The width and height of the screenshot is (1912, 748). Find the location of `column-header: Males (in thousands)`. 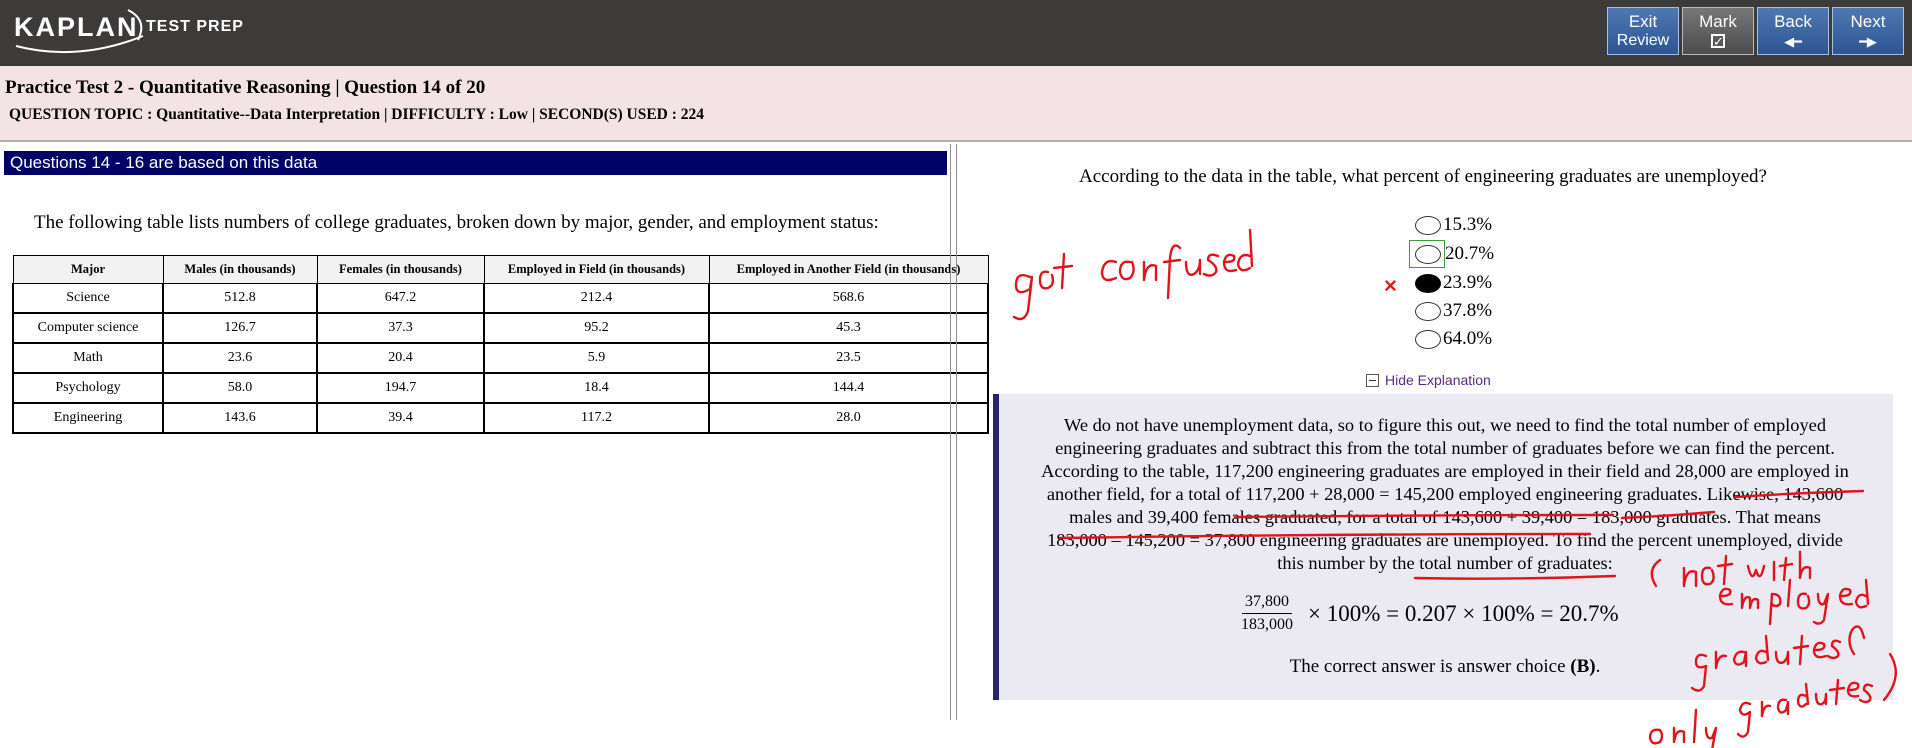

column-header: Males (in thousands) is located at coordinates (240, 269).